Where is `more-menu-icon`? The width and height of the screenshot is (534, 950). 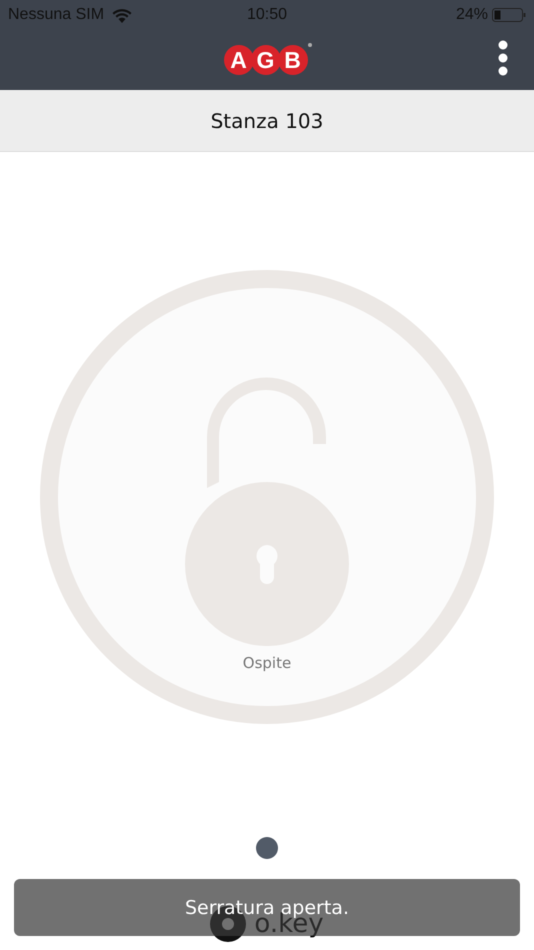
more-menu-icon is located at coordinates (503, 58).